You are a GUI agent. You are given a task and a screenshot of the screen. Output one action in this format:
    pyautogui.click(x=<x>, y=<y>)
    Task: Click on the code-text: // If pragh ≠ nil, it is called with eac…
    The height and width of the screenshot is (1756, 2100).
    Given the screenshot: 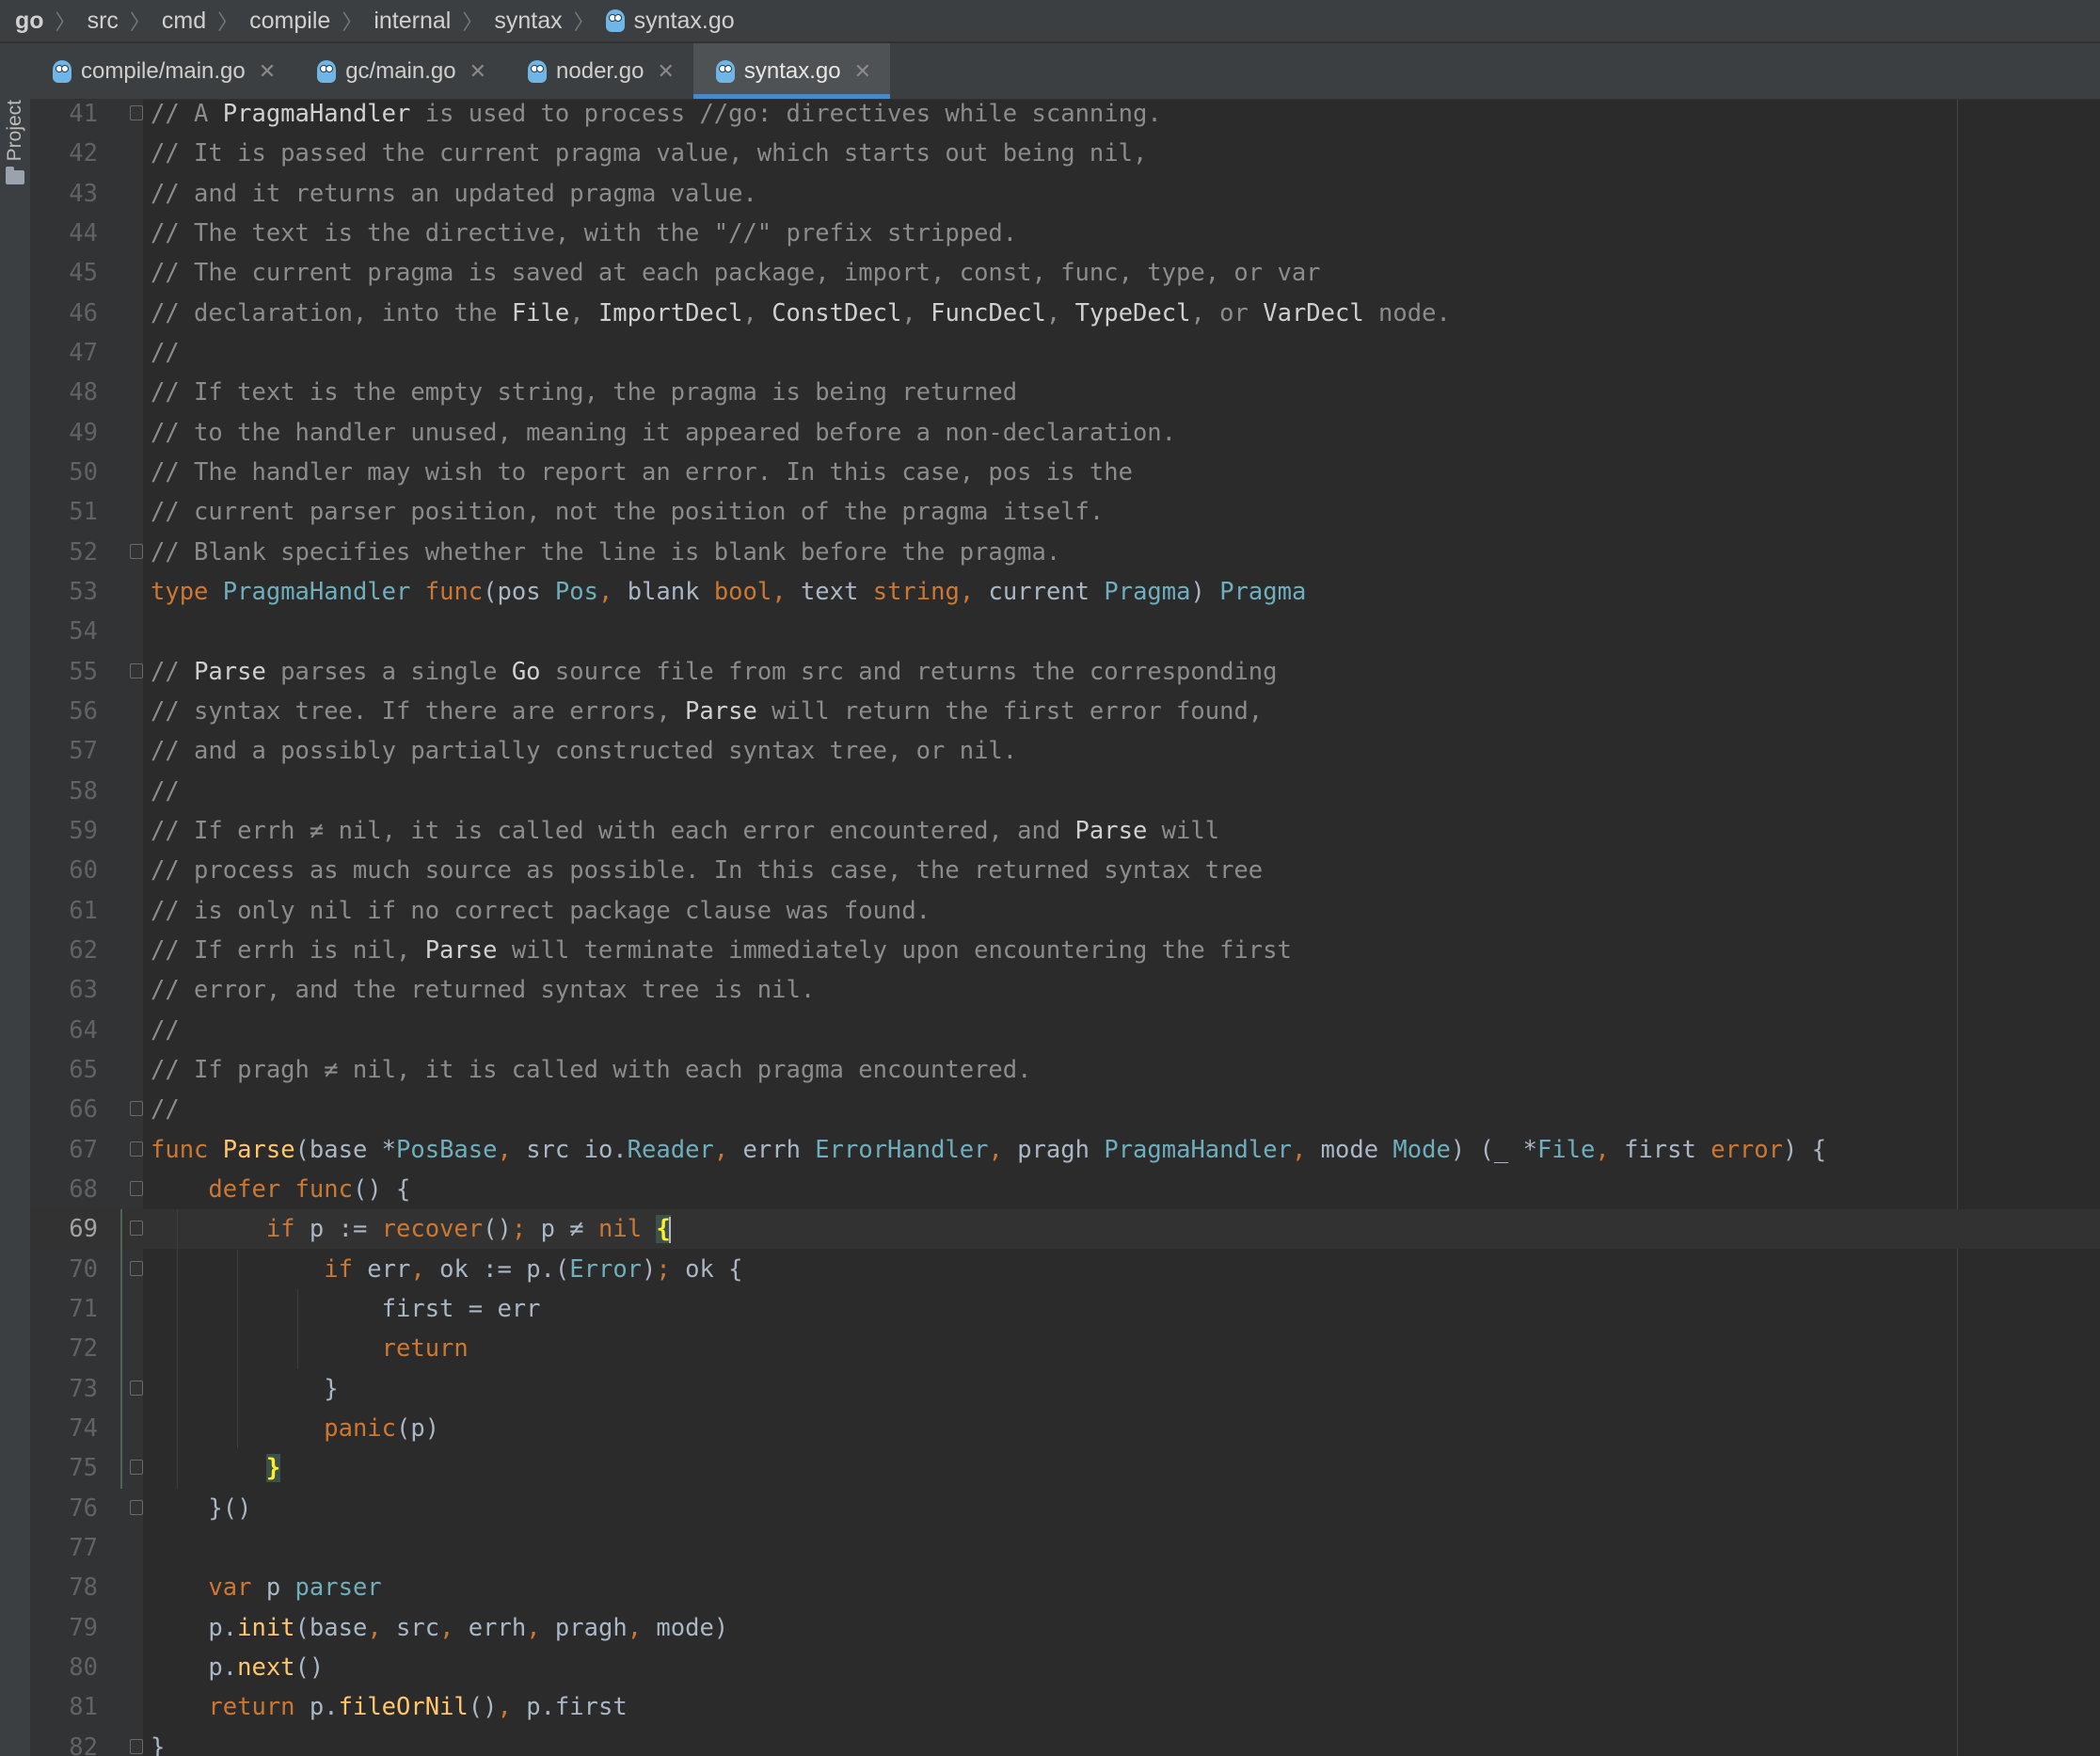 What is the action you would take?
    pyautogui.click(x=592, y=1069)
    